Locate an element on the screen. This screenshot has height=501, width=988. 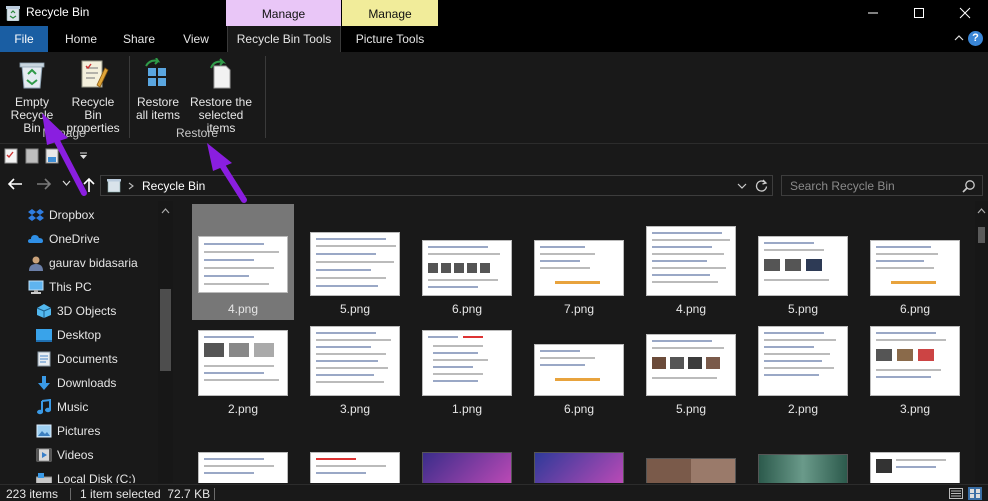
minimize-button is located at coordinates (873, 13).